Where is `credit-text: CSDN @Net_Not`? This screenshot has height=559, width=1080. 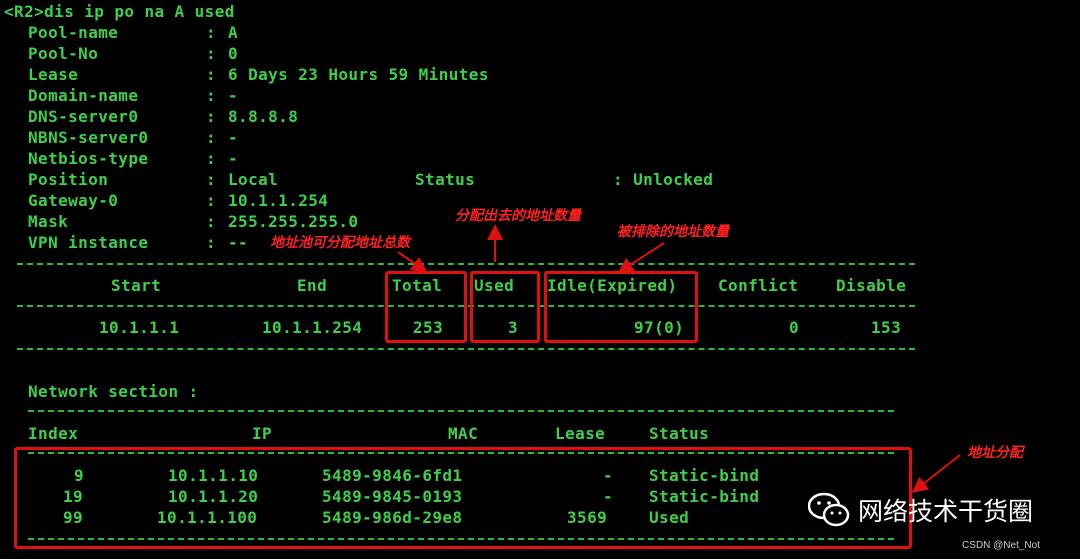
credit-text: CSDN @Net_Not is located at coordinates (1001, 545).